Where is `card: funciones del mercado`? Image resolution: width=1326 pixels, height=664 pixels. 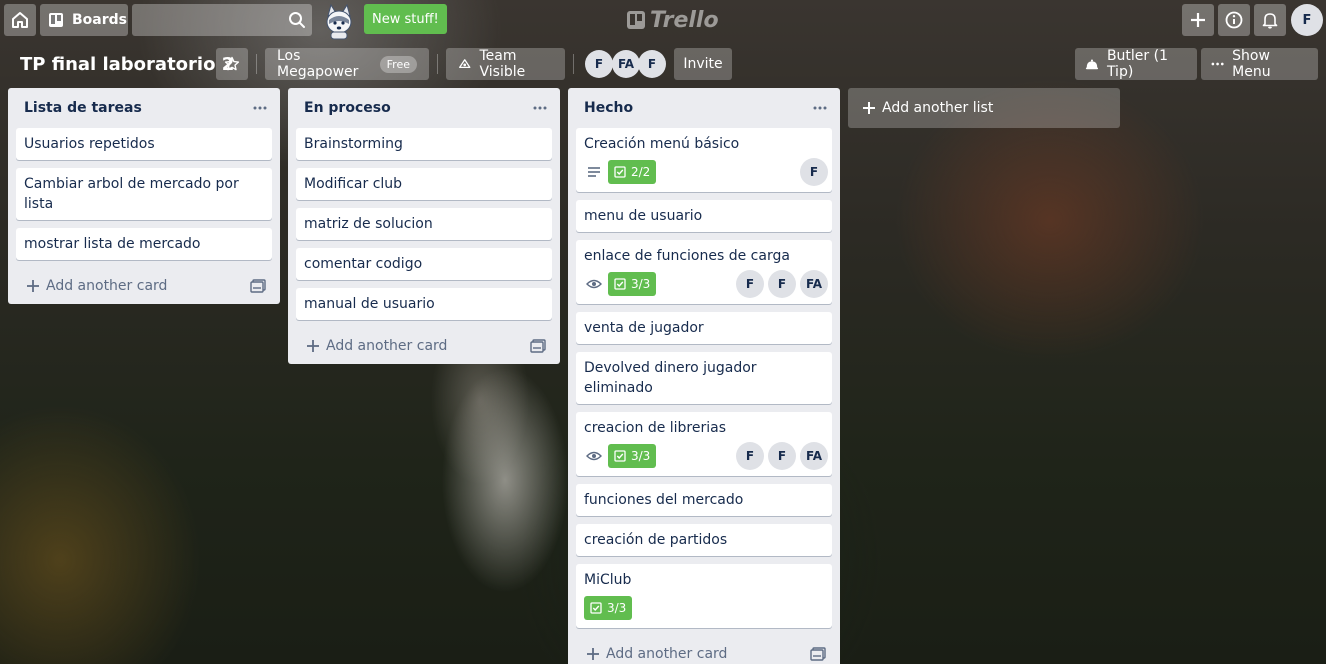
card: funciones del mercado is located at coordinates (704, 500).